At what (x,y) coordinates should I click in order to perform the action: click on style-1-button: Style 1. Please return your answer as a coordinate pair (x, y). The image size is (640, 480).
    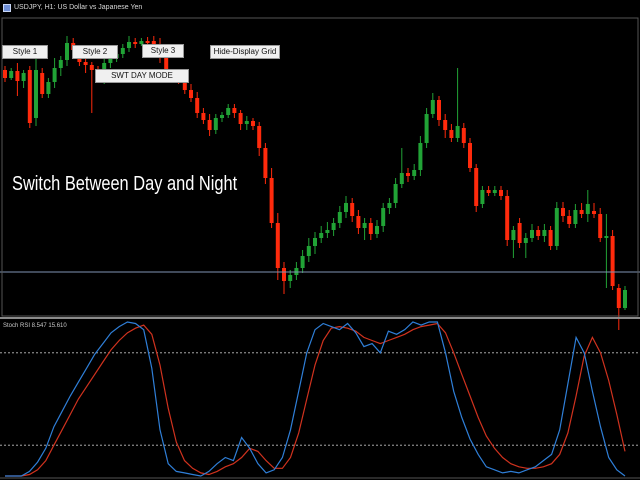
    Looking at the image, I should click on (25, 52).